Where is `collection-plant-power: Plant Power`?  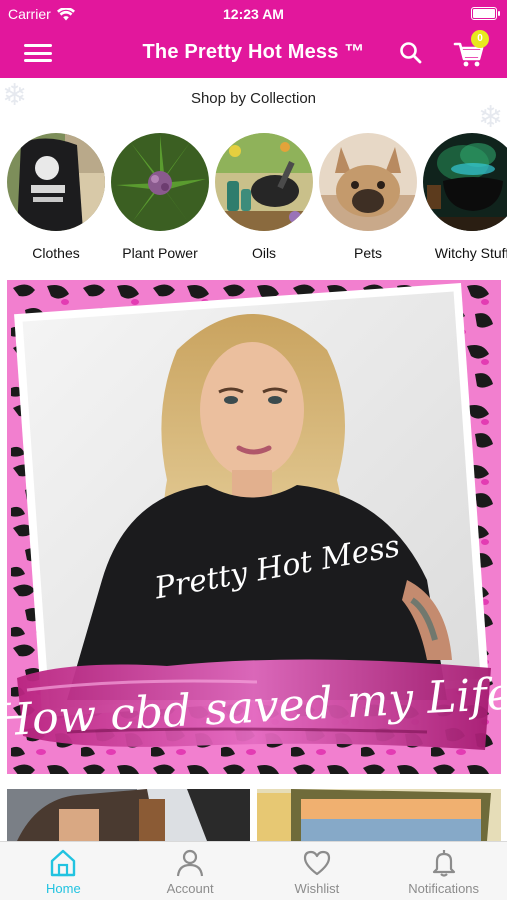
collection-plant-power: Plant Power is located at coordinates (160, 197).